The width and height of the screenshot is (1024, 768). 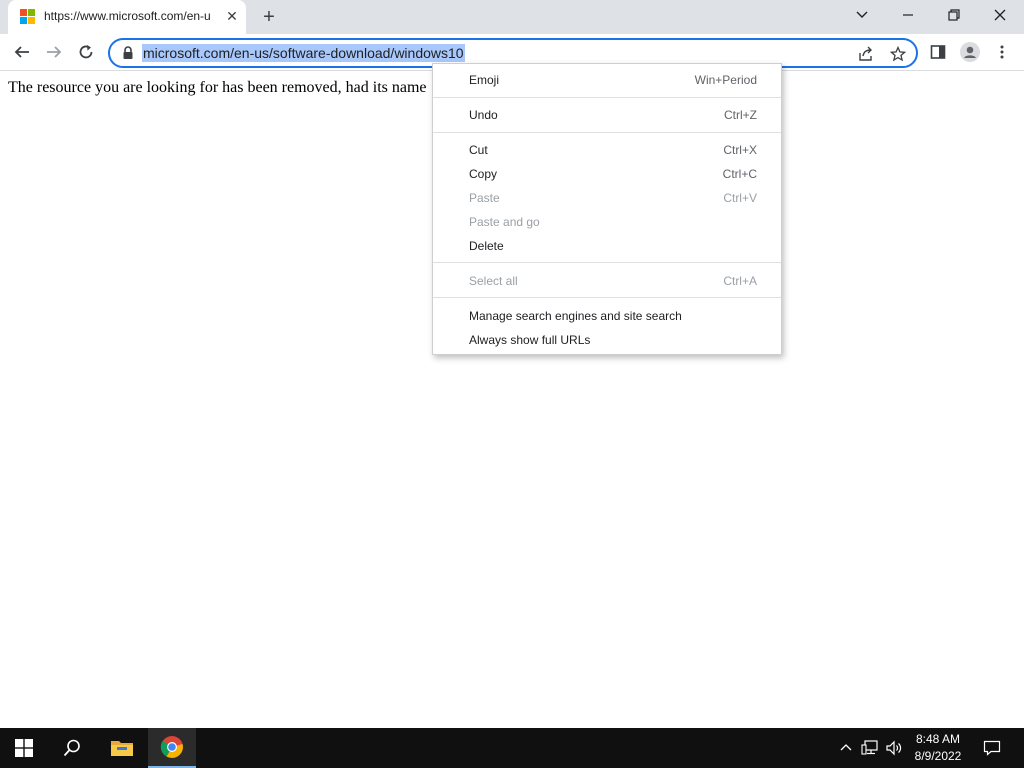 I want to click on new-tab-button: +, so click(x=269, y=17).